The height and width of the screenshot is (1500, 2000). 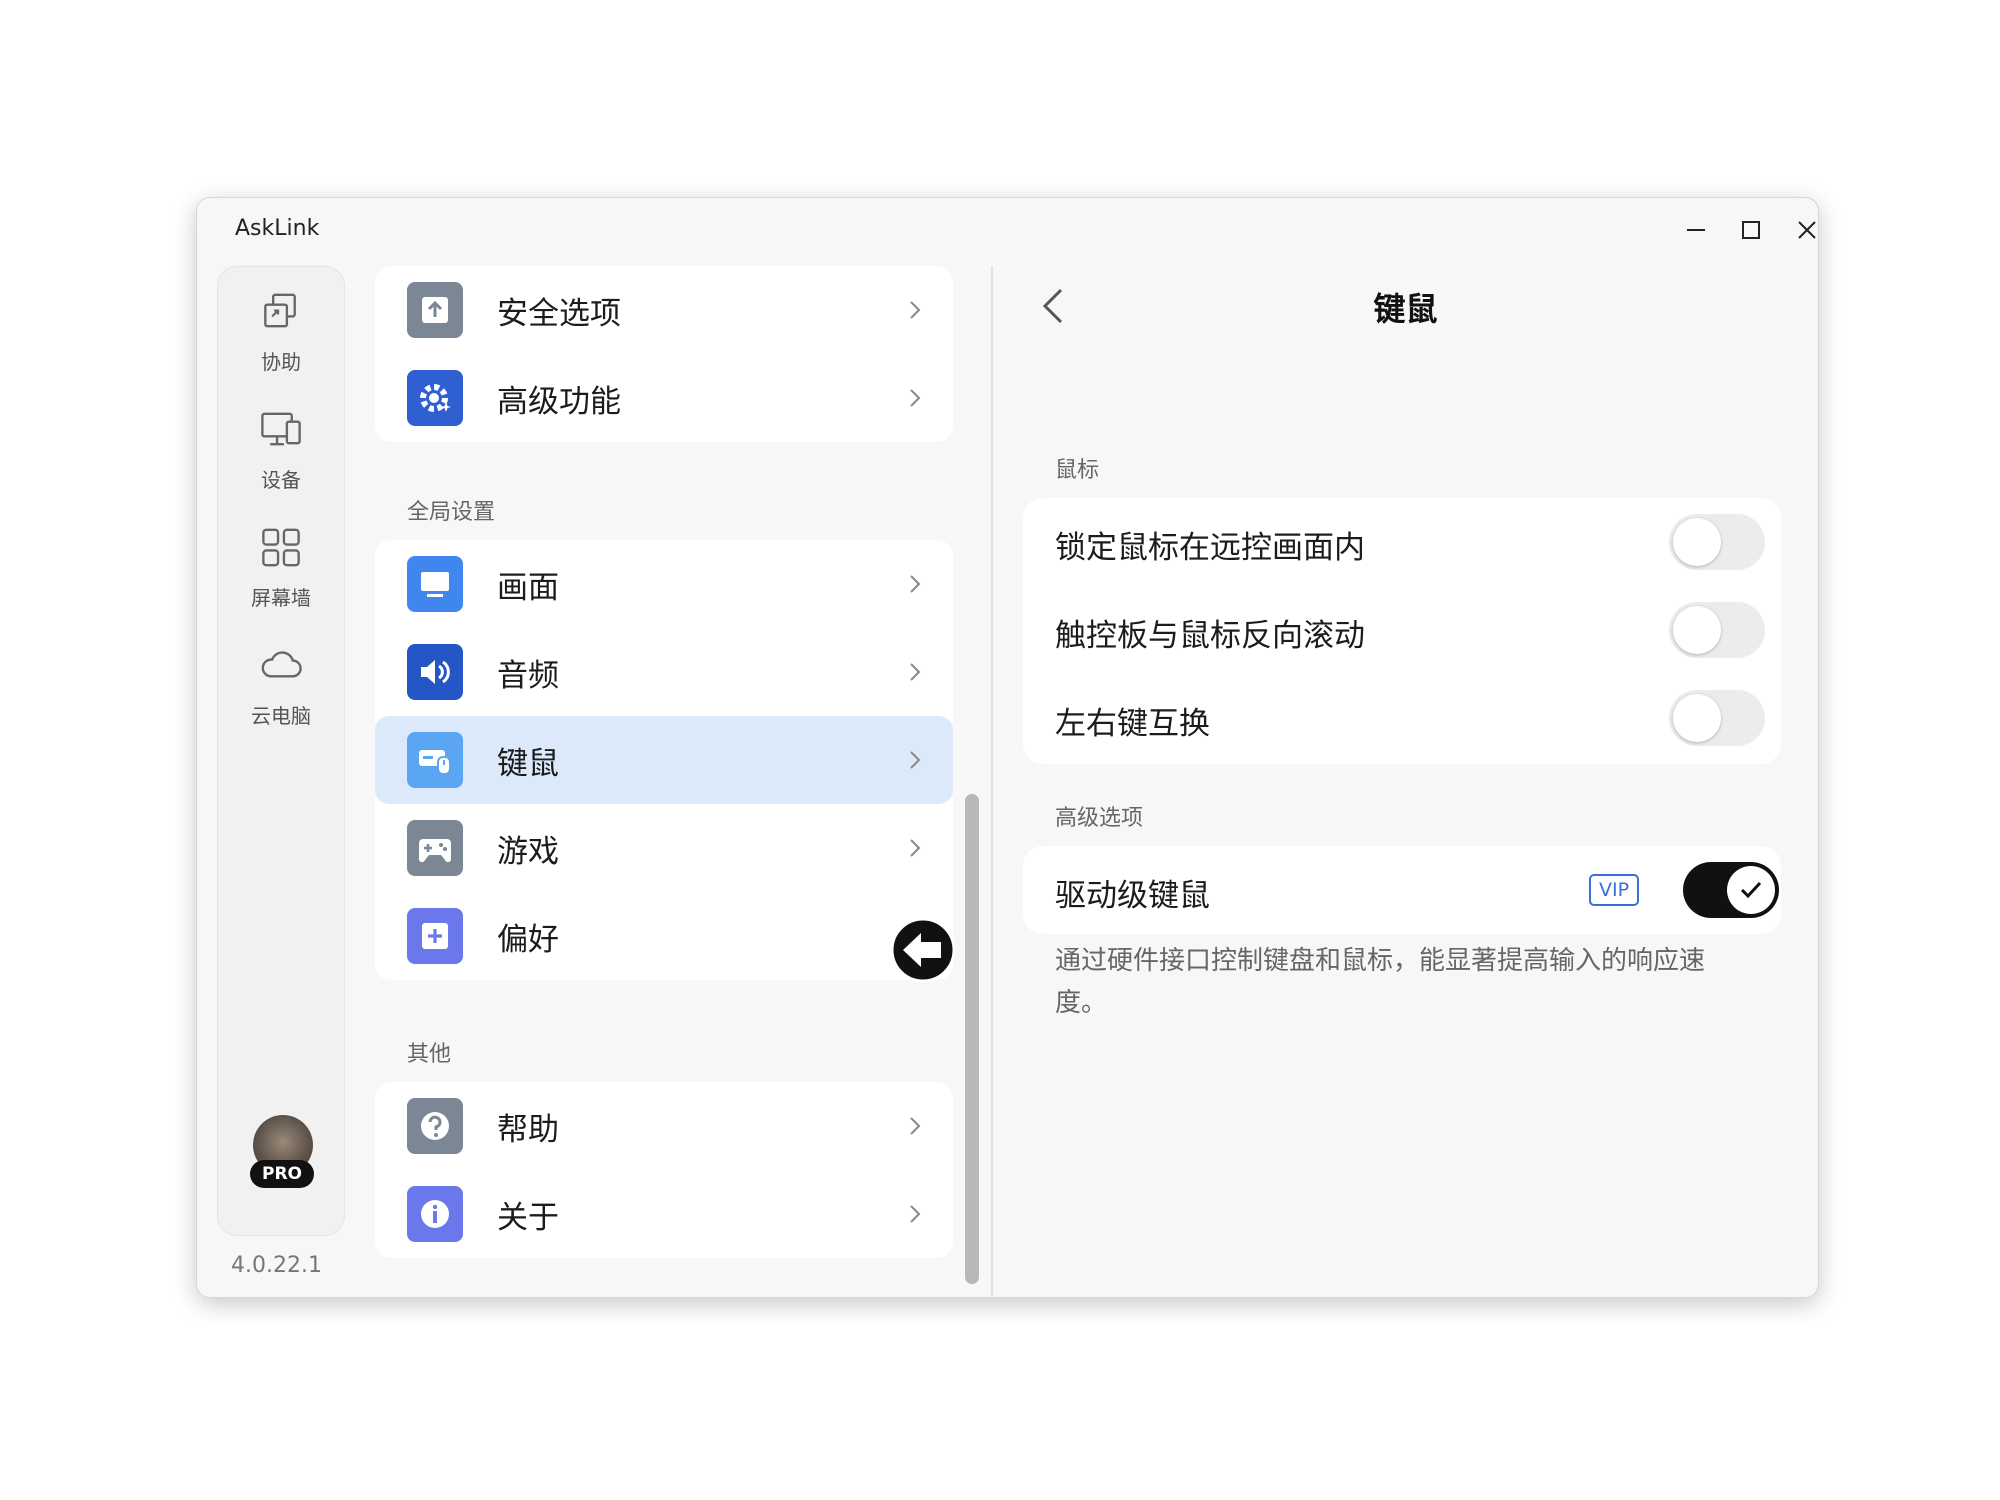 What do you see at coordinates (923, 950) in the screenshot?
I see `back-arrow-cursor-icon` at bounding box center [923, 950].